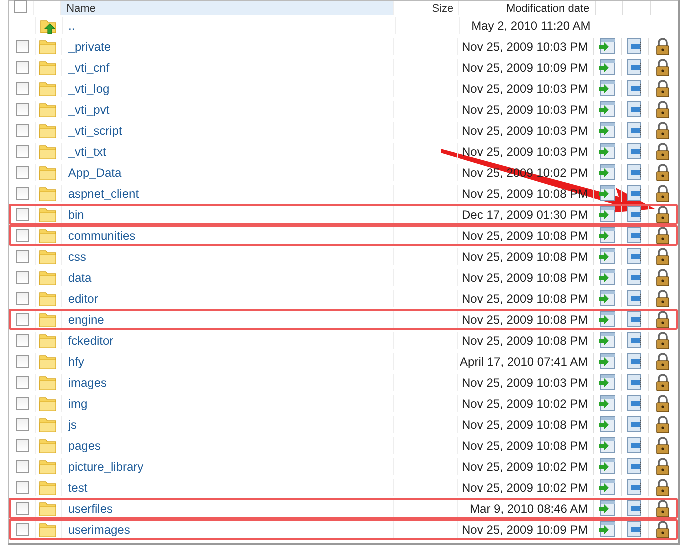 The height and width of the screenshot is (558, 686). Describe the element at coordinates (80, 277) in the screenshot. I see `folder-name-link: data` at that location.